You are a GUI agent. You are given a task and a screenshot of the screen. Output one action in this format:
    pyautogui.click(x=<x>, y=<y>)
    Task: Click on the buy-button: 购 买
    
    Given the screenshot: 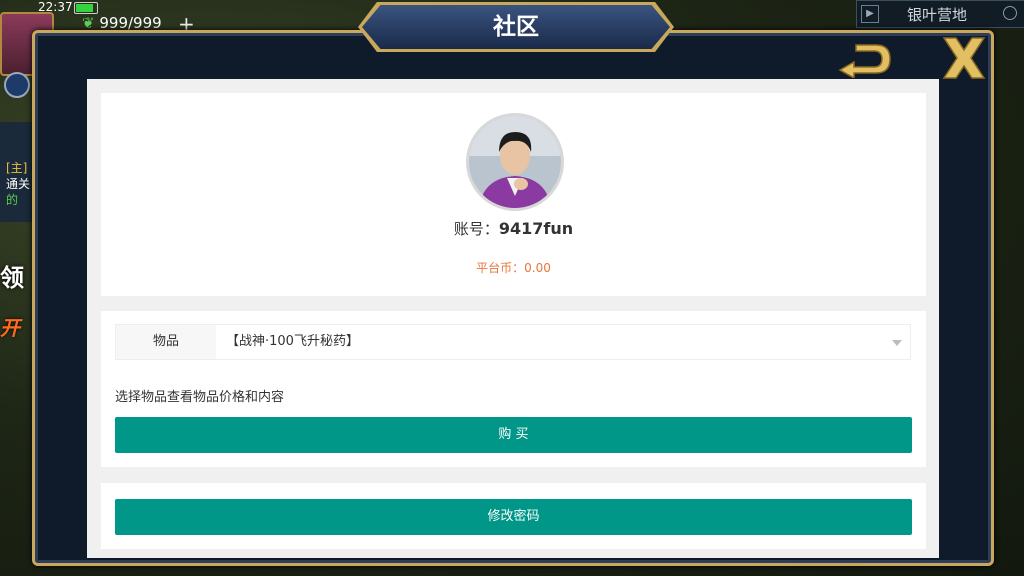 What is the action you would take?
    pyautogui.click(x=513, y=435)
    